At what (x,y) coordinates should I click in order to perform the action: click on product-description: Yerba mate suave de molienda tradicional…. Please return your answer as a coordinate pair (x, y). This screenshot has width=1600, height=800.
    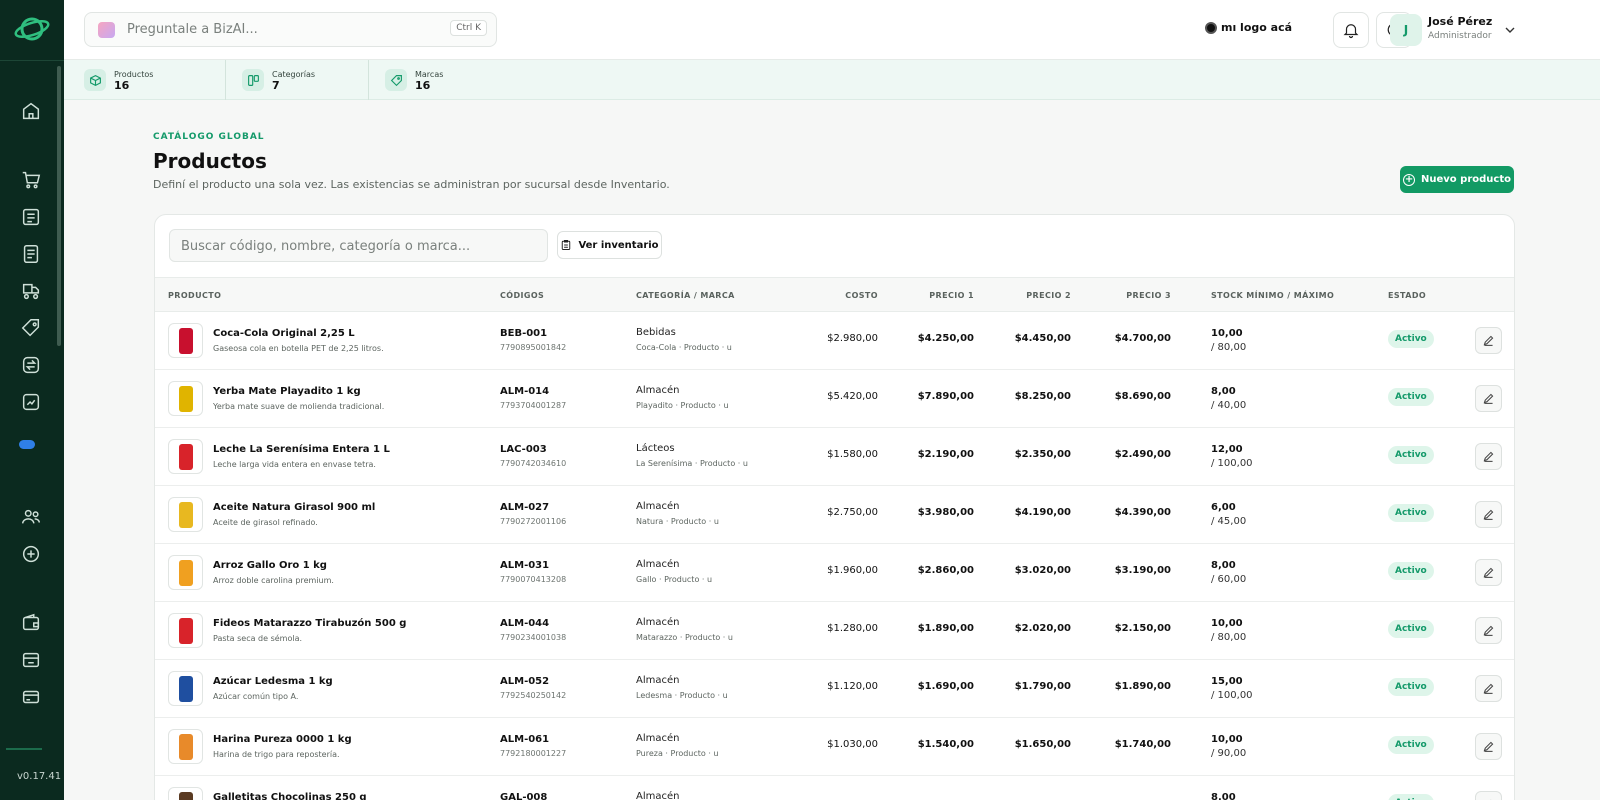
    Looking at the image, I should click on (299, 406).